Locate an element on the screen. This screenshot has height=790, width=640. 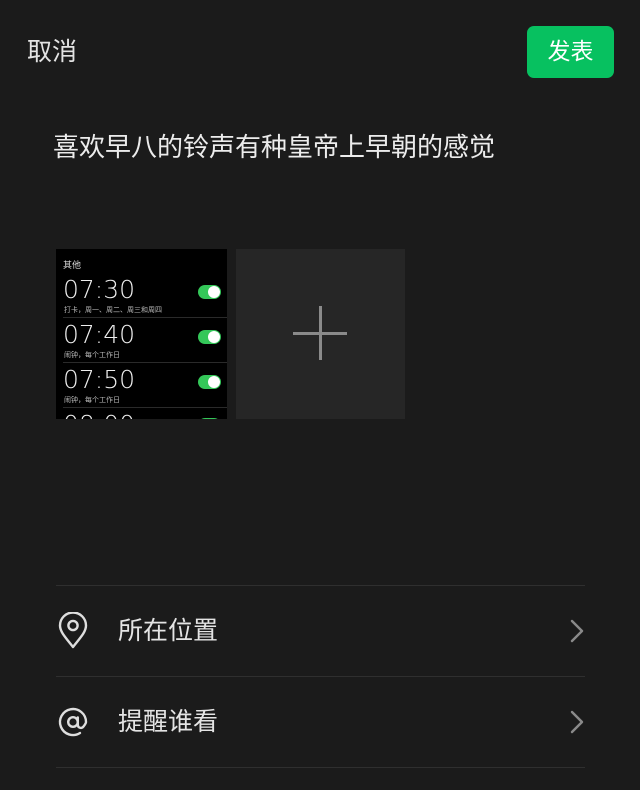
alarm-time: 07:50 is located at coordinates (99, 379).